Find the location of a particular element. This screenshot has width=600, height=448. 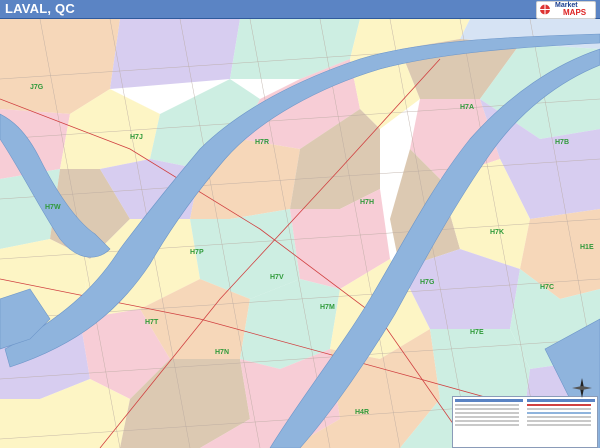

zip-label: H7V is located at coordinates (277, 277).